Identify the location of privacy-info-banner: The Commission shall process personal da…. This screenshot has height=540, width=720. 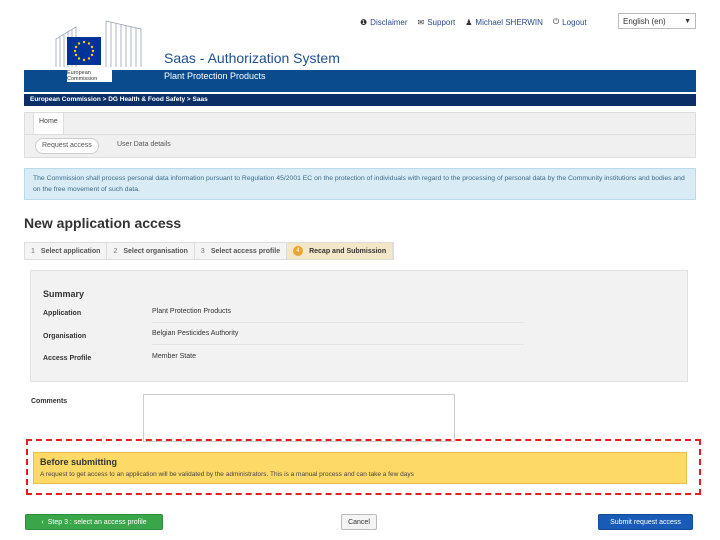
(360, 184).